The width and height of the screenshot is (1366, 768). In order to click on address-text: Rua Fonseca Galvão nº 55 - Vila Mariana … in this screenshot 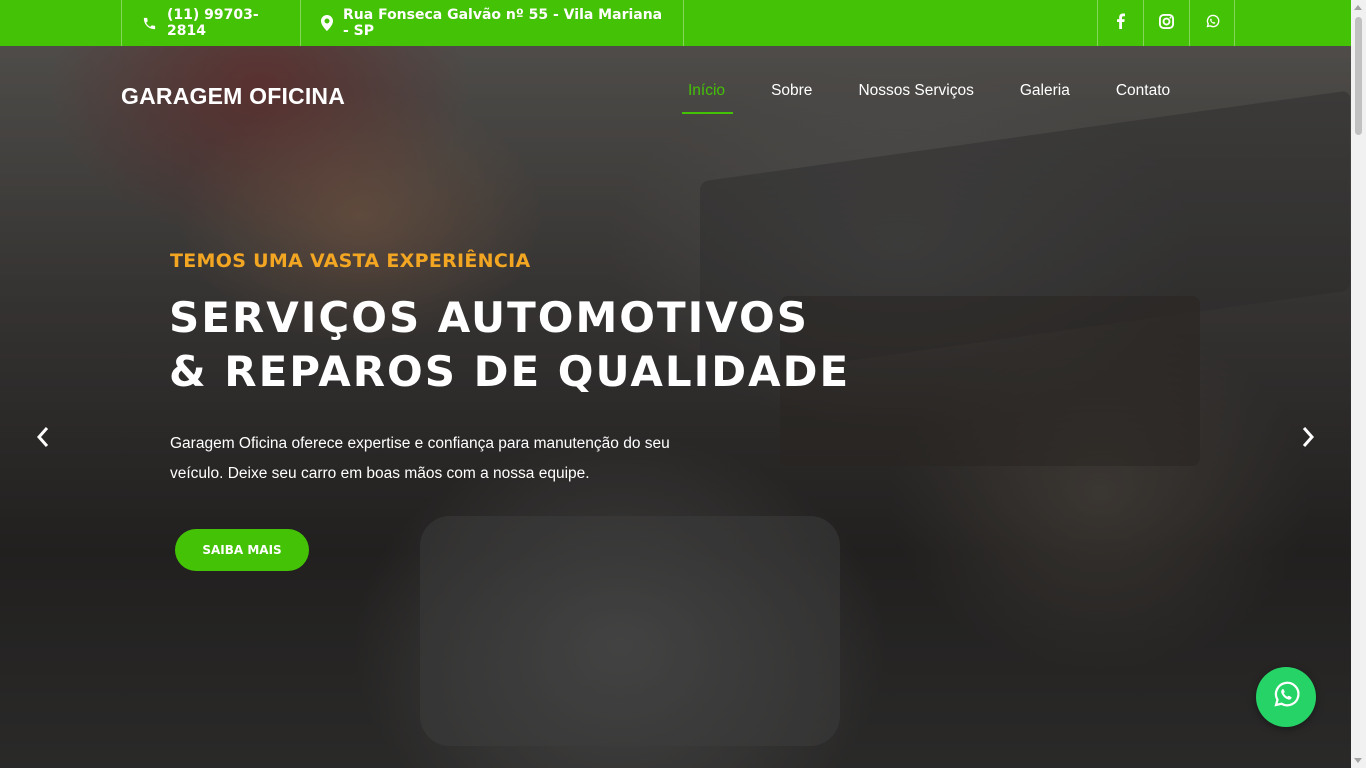, I will do `click(503, 23)`.